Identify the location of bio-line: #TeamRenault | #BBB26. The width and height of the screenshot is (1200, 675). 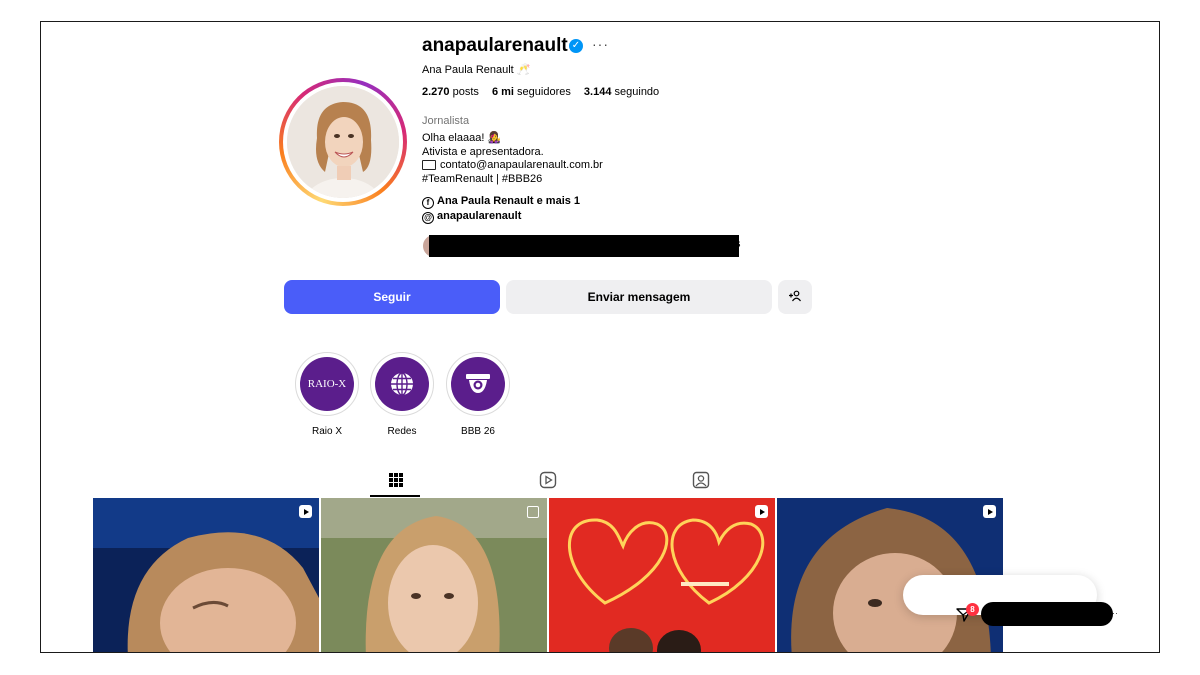
(512, 180).